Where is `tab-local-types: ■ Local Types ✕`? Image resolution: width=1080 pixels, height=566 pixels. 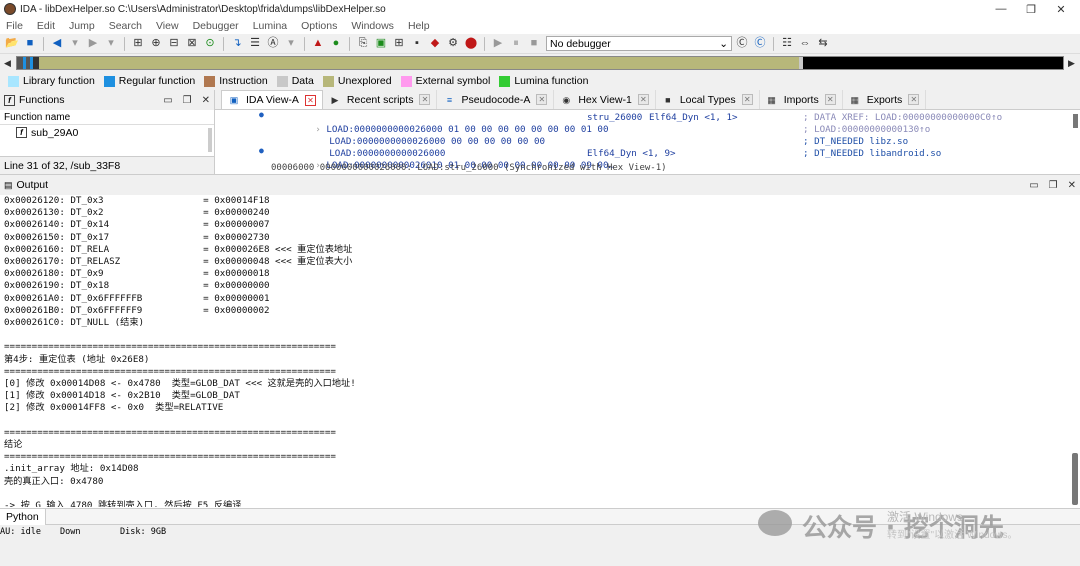 tab-local-types: ■ Local Types ✕ is located at coordinates (708, 99).